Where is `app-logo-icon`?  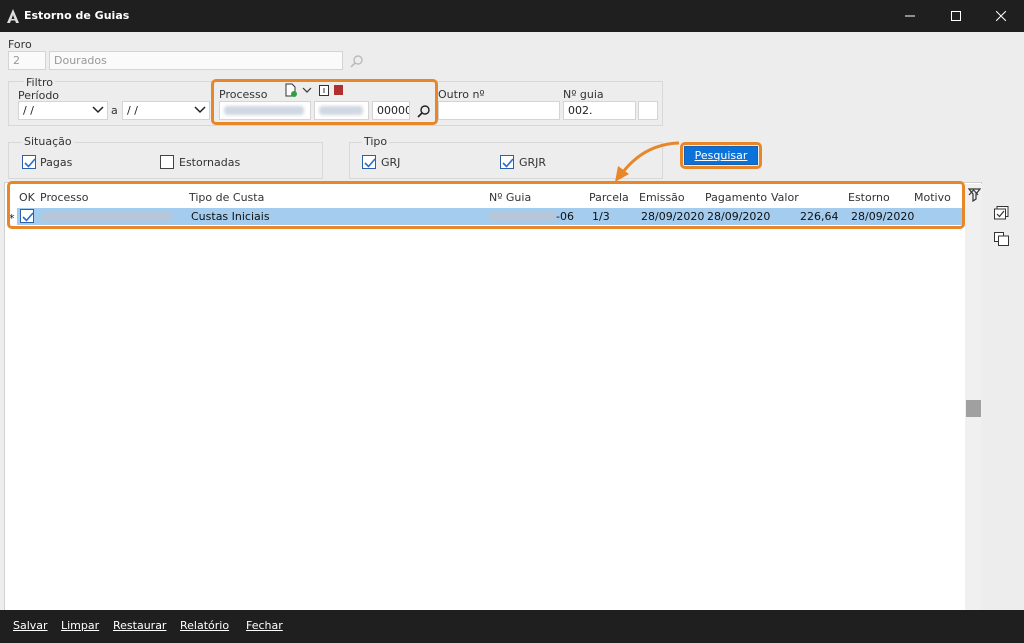 app-logo-icon is located at coordinates (13, 17).